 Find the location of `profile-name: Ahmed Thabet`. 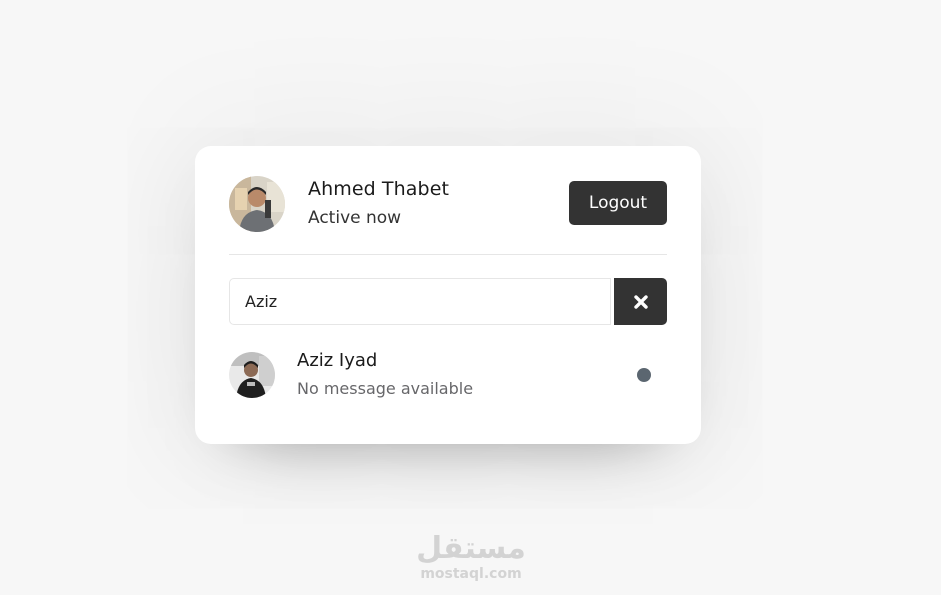

profile-name: Ahmed Thabet is located at coordinates (379, 189).